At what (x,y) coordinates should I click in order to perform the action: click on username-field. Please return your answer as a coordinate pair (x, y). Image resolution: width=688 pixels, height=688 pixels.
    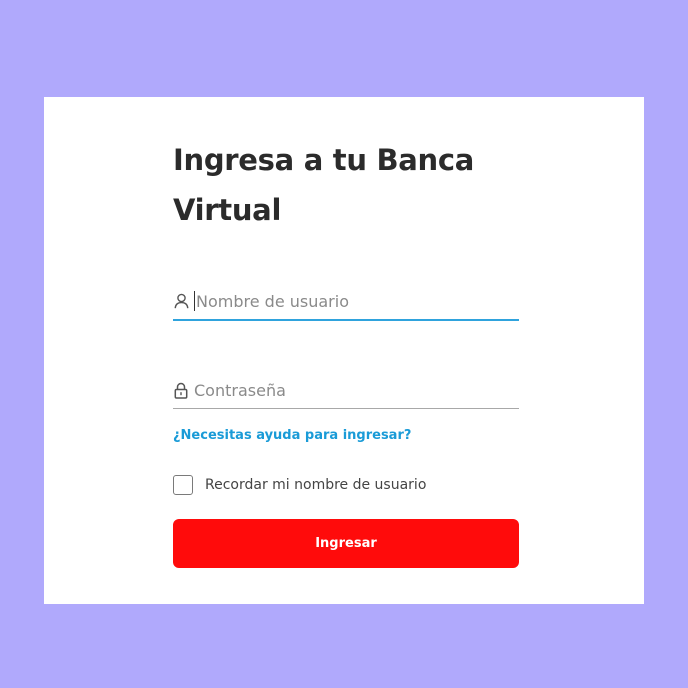
    Looking at the image, I should click on (346, 302).